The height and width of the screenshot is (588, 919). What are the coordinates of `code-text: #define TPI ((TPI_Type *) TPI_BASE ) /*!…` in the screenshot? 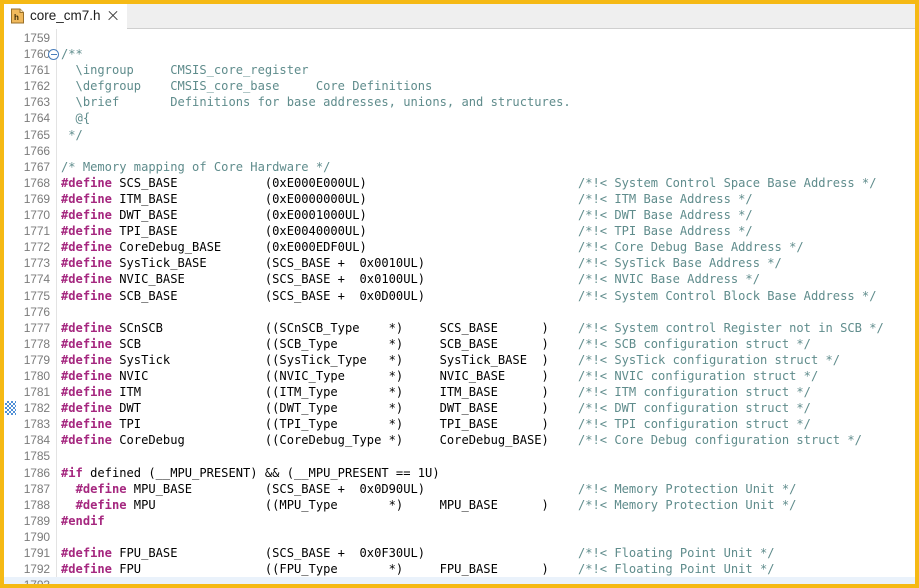 It's located at (436, 424).